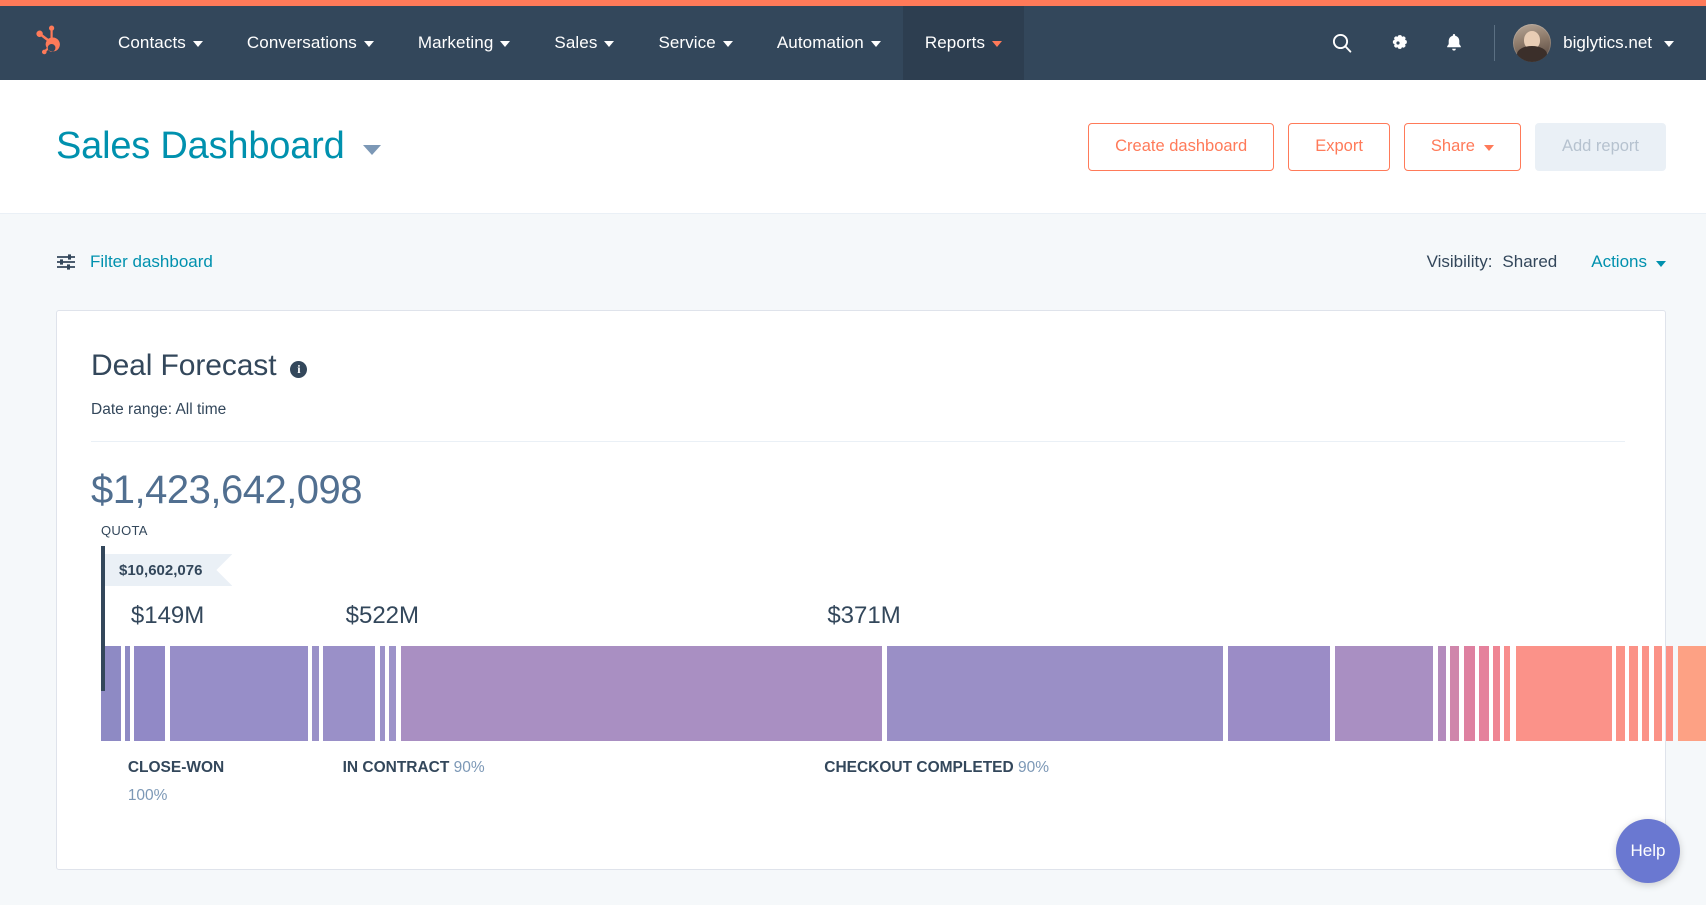 This screenshot has width=1706, height=905. I want to click on nav-item-contacts: Contacts, so click(160, 43).